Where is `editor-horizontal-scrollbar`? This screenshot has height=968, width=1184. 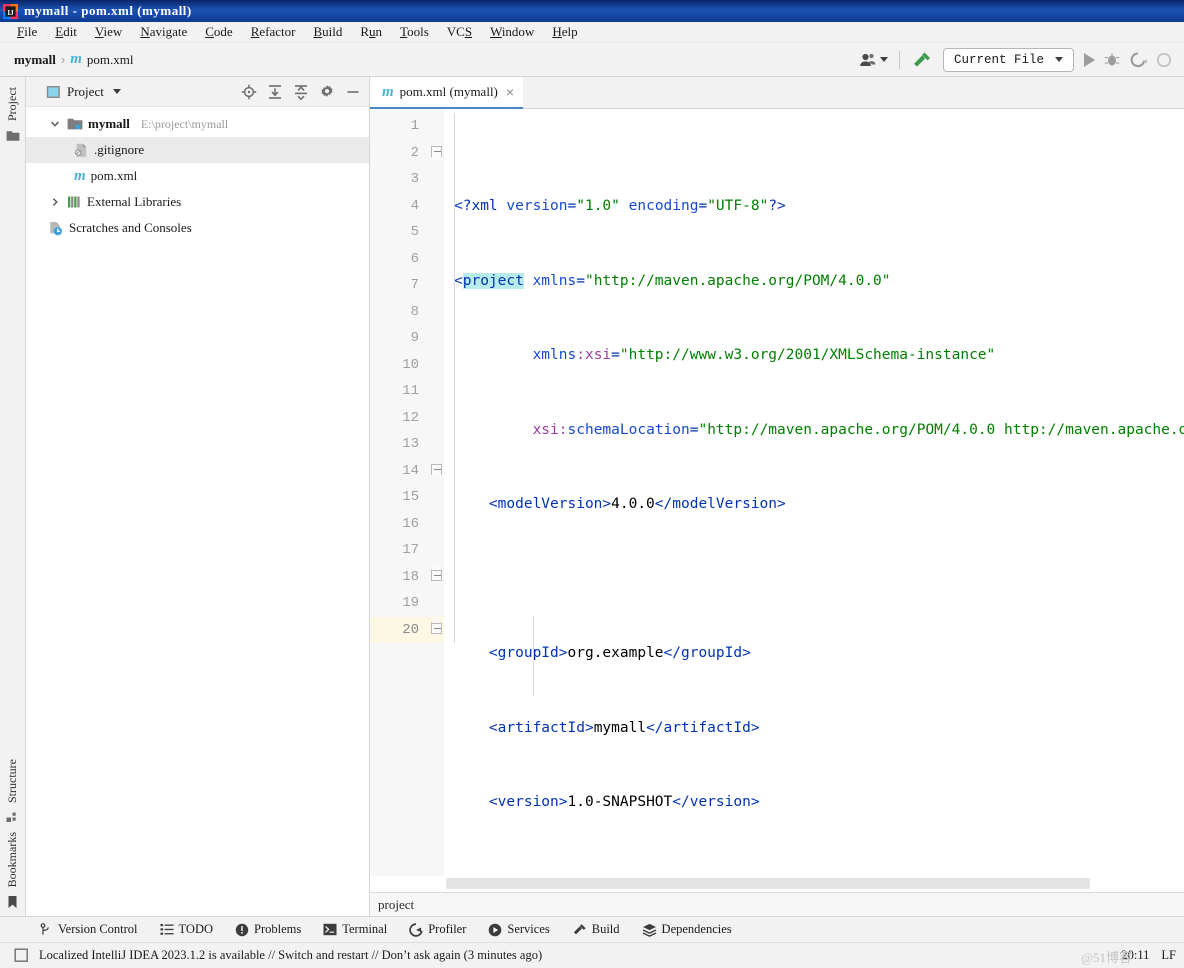
editor-horizontal-scrollbar is located at coordinates (777, 884).